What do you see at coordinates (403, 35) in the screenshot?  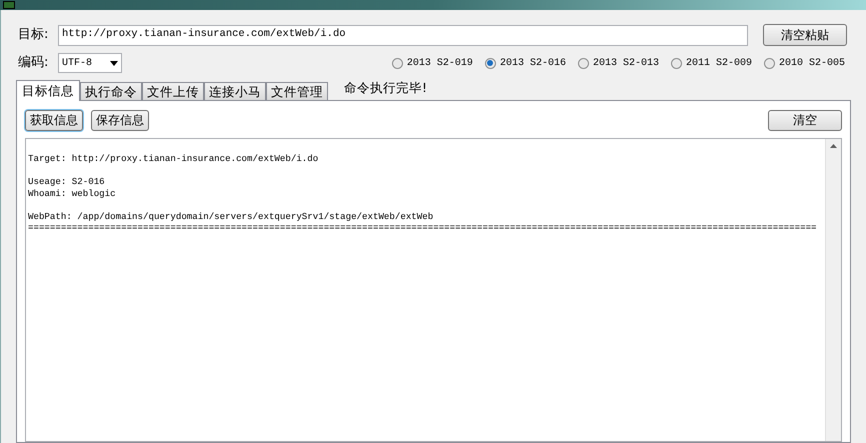 I see `target-field: http://proxy.tianan-insurance.com/extWeb/i.do` at bounding box center [403, 35].